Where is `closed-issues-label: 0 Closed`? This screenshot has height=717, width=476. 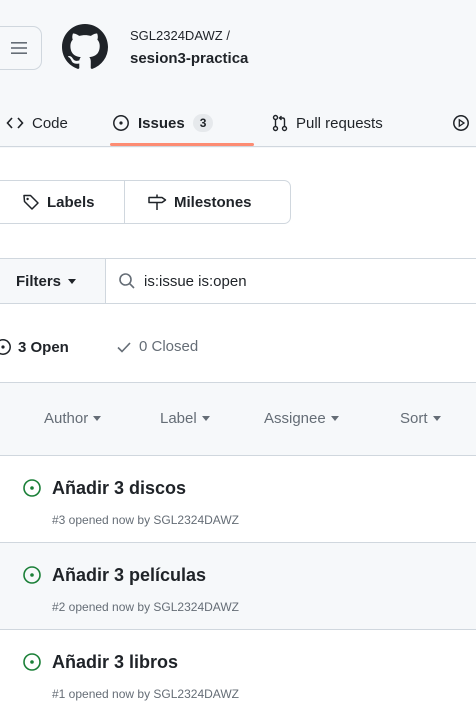
closed-issues-label: 0 Closed is located at coordinates (169, 346).